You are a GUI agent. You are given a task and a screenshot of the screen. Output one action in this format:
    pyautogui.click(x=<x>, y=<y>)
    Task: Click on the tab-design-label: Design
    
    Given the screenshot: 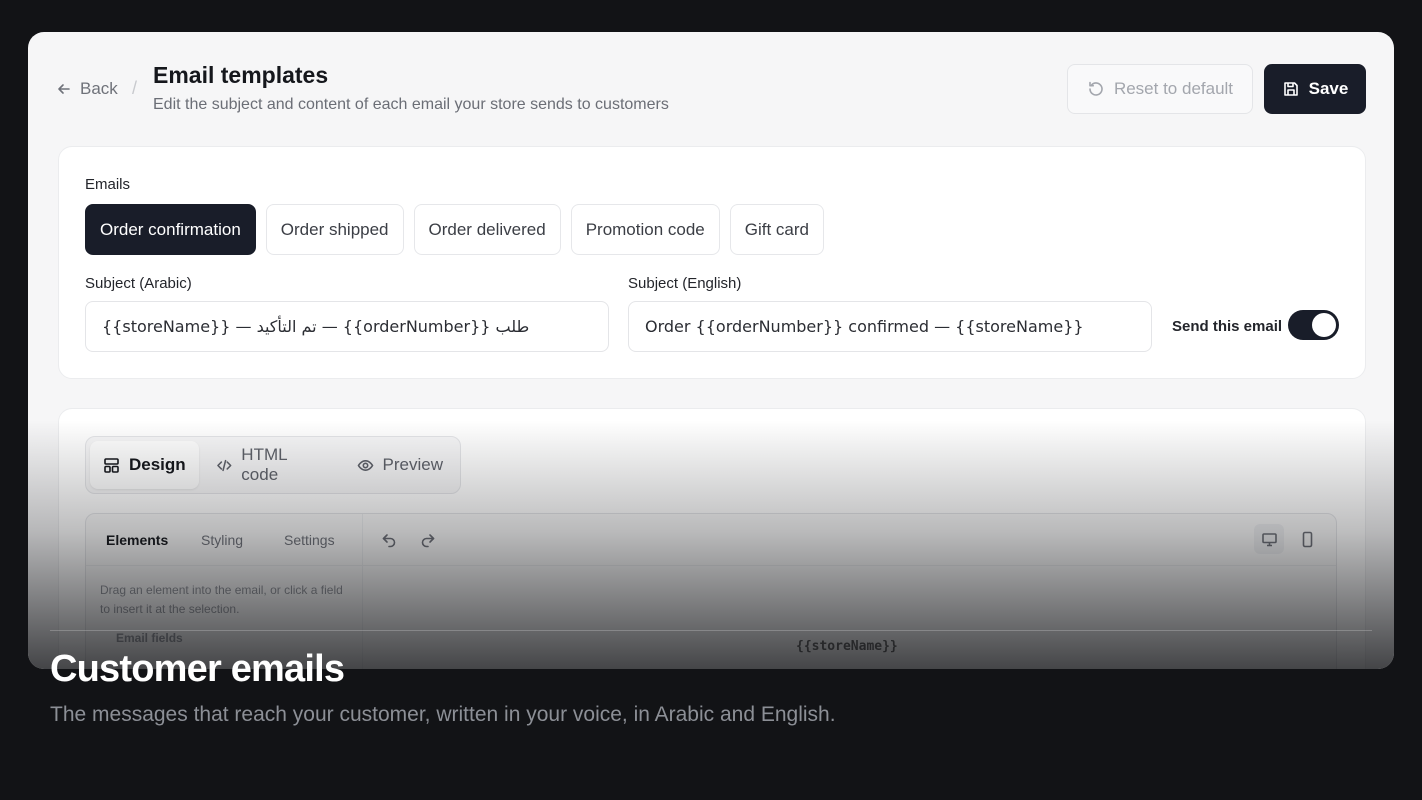 What is the action you would take?
    pyautogui.click(x=157, y=464)
    